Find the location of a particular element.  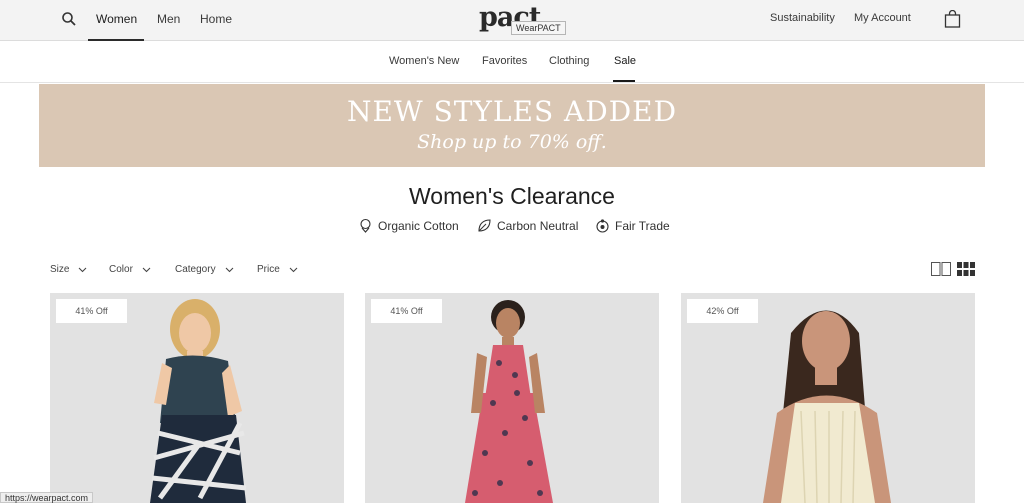

two-column-grid-icon is located at coordinates (941, 269).